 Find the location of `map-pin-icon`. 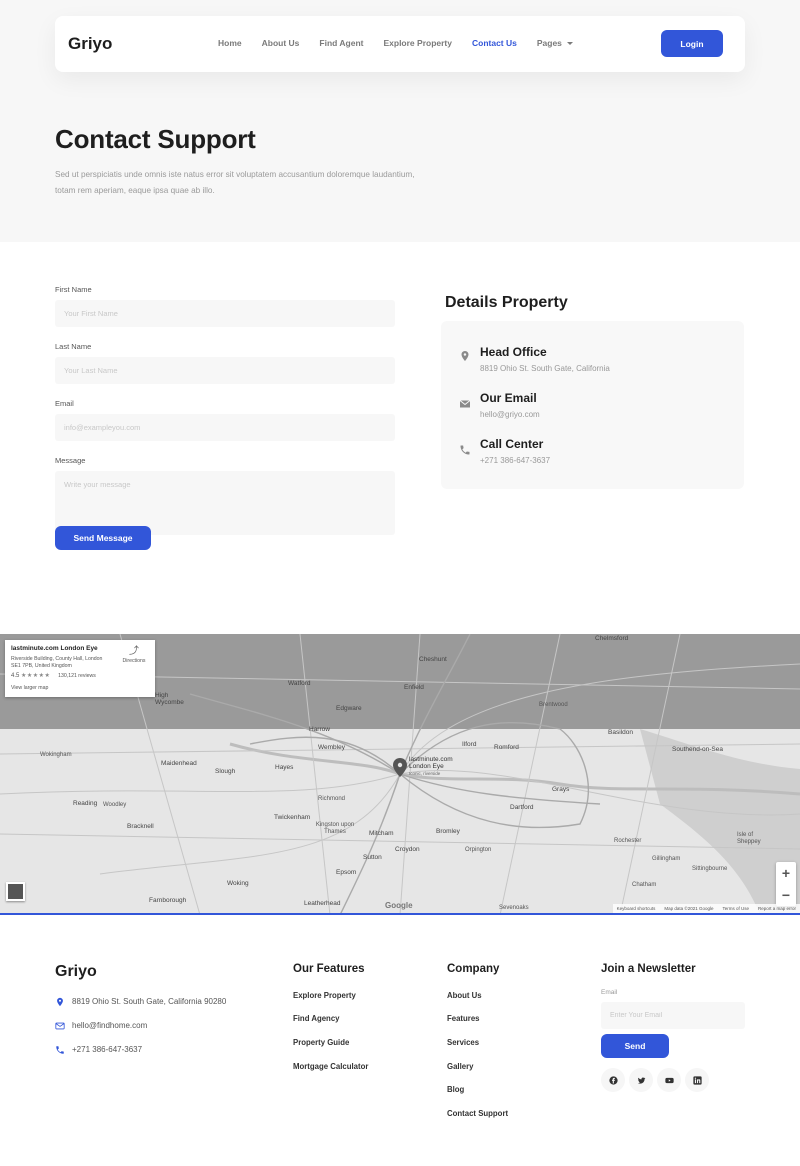

map-pin-icon is located at coordinates (60, 1002).